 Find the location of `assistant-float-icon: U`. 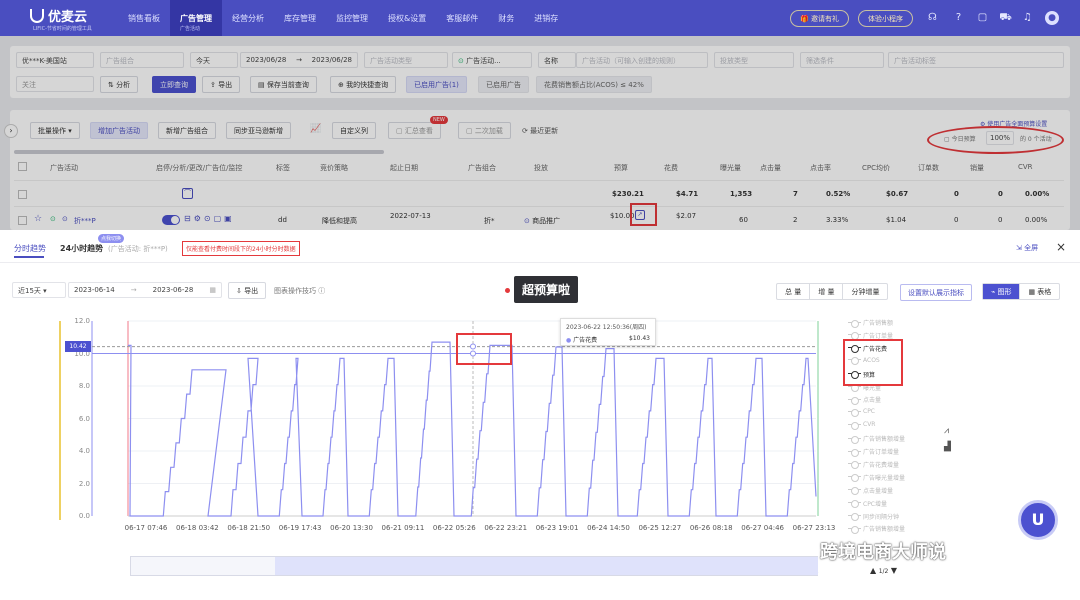

assistant-float-icon: U is located at coordinates (1038, 520).